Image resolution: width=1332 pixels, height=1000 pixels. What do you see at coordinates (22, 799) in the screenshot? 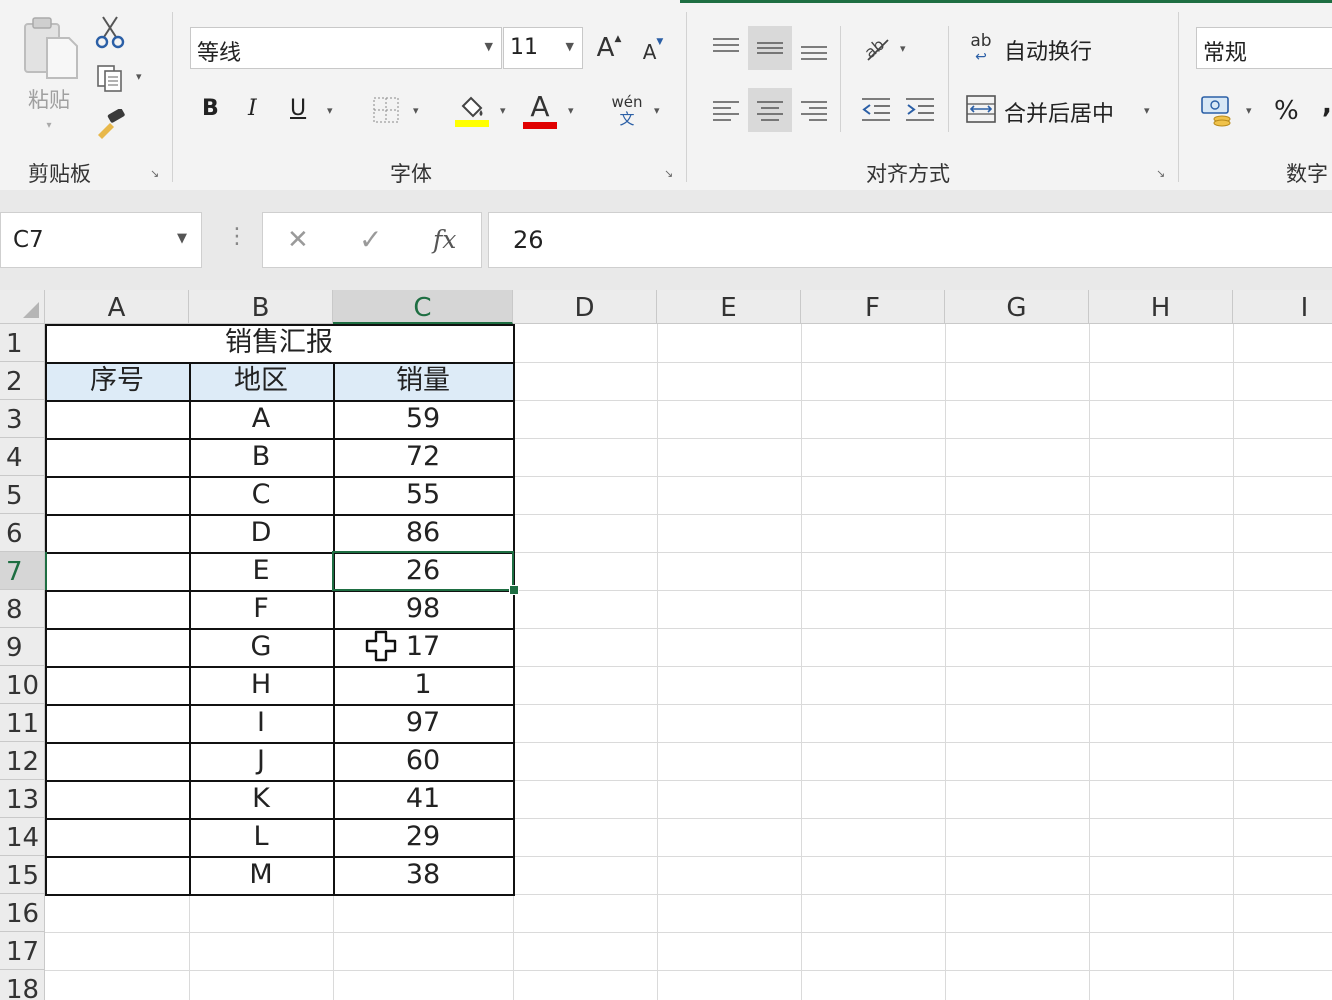
I see `row-header-13: 13` at bounding box center [22, 799].